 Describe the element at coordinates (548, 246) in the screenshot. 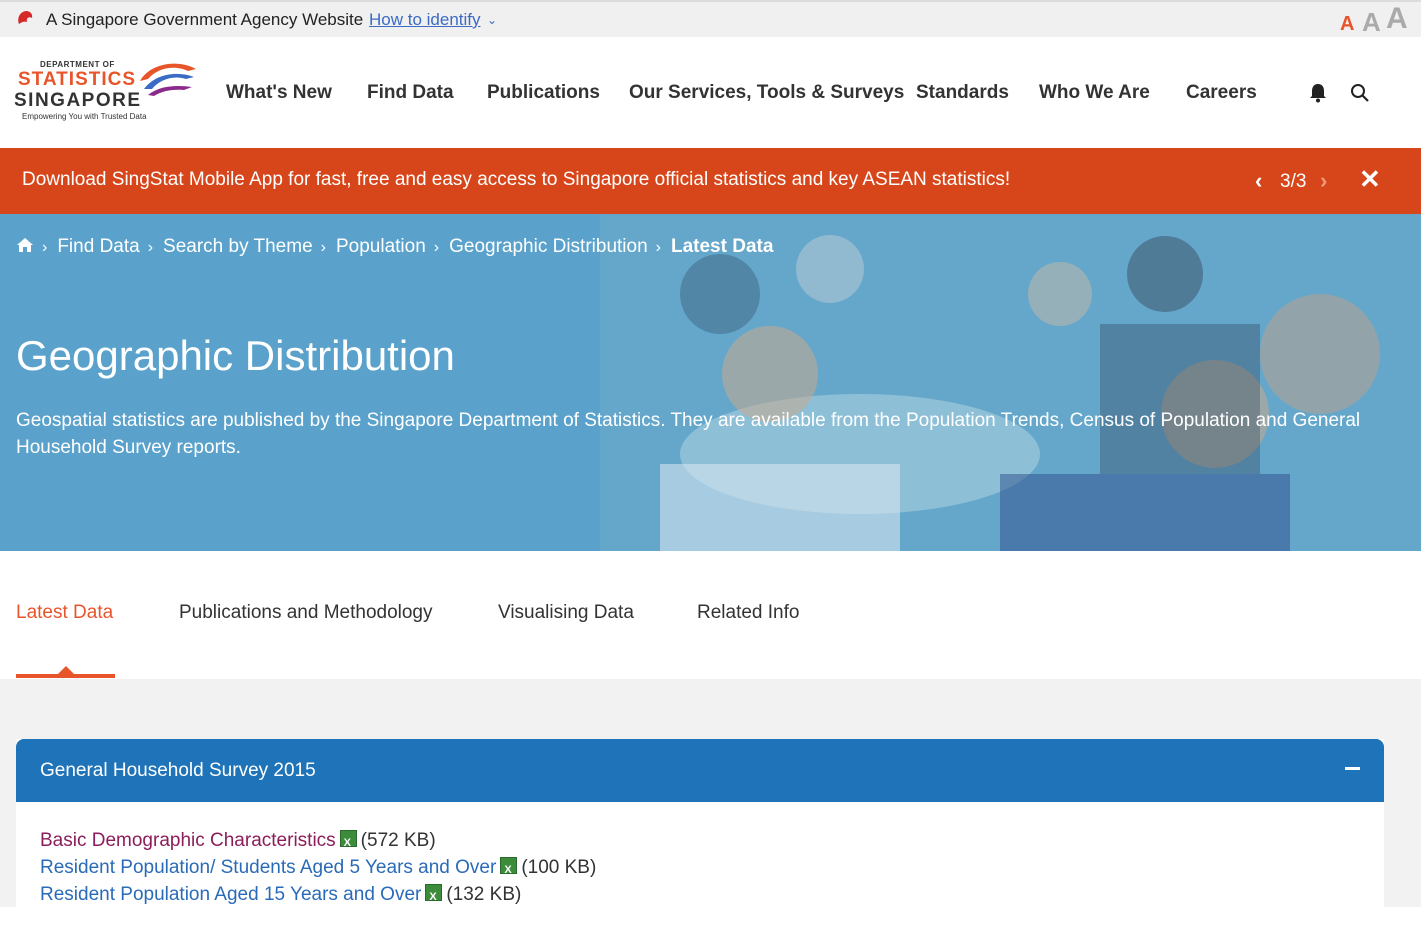

I see `breadcrumb-geographic-distribution: Geographic Distribution` at that location.